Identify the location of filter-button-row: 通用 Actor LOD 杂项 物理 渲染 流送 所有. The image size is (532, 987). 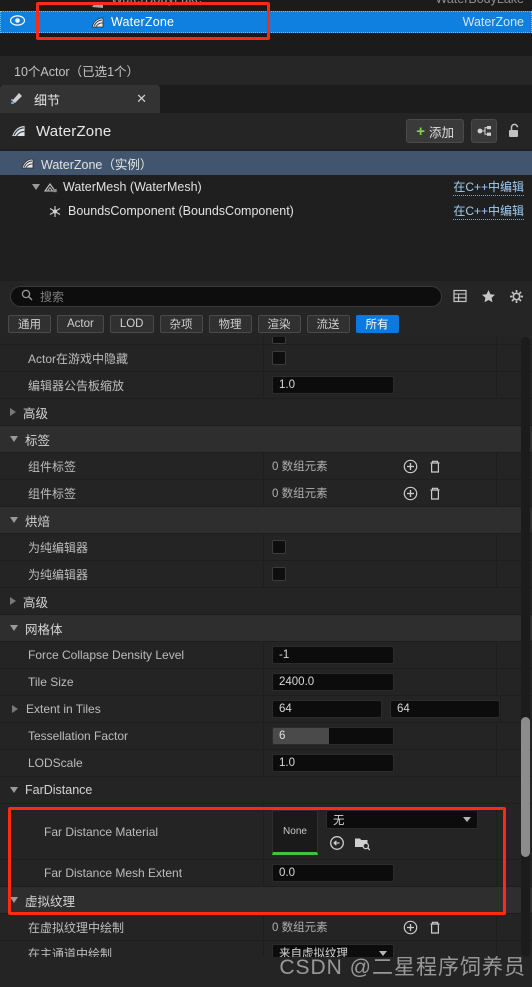
(266, 324).